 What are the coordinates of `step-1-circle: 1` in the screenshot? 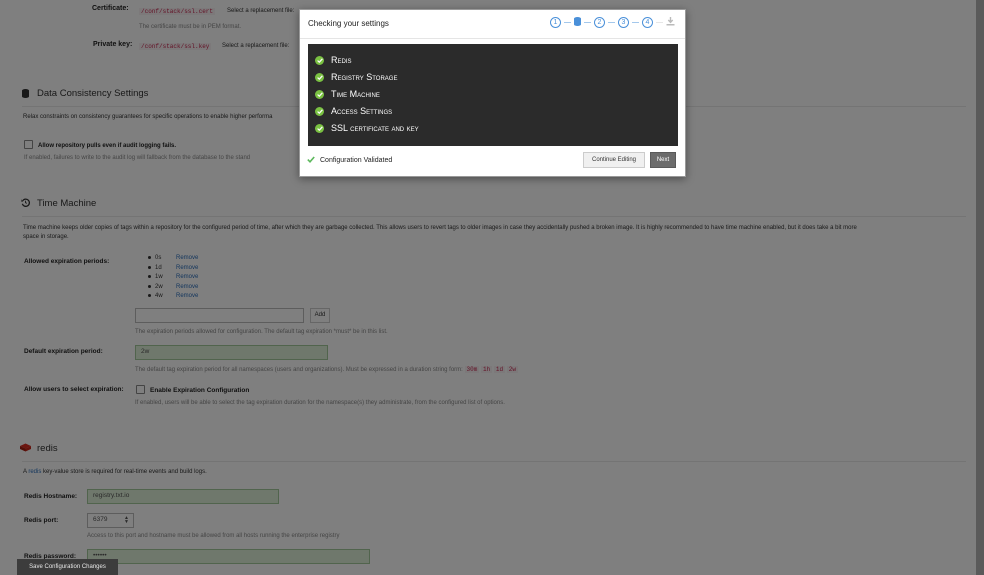 It's located at (555, 22).